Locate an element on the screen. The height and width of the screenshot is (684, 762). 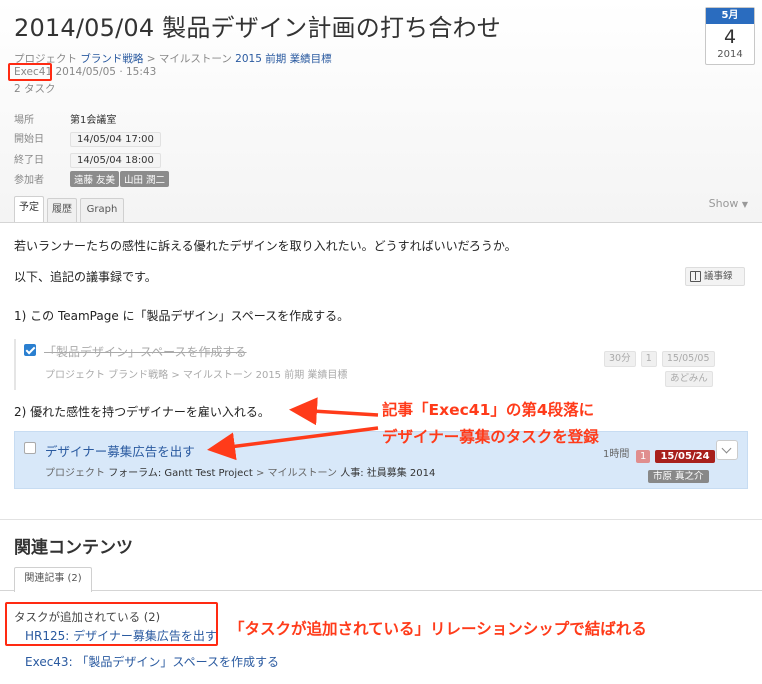
relationship-group-label: タスクが追加されている (2) is located at coordinates (87, 617).